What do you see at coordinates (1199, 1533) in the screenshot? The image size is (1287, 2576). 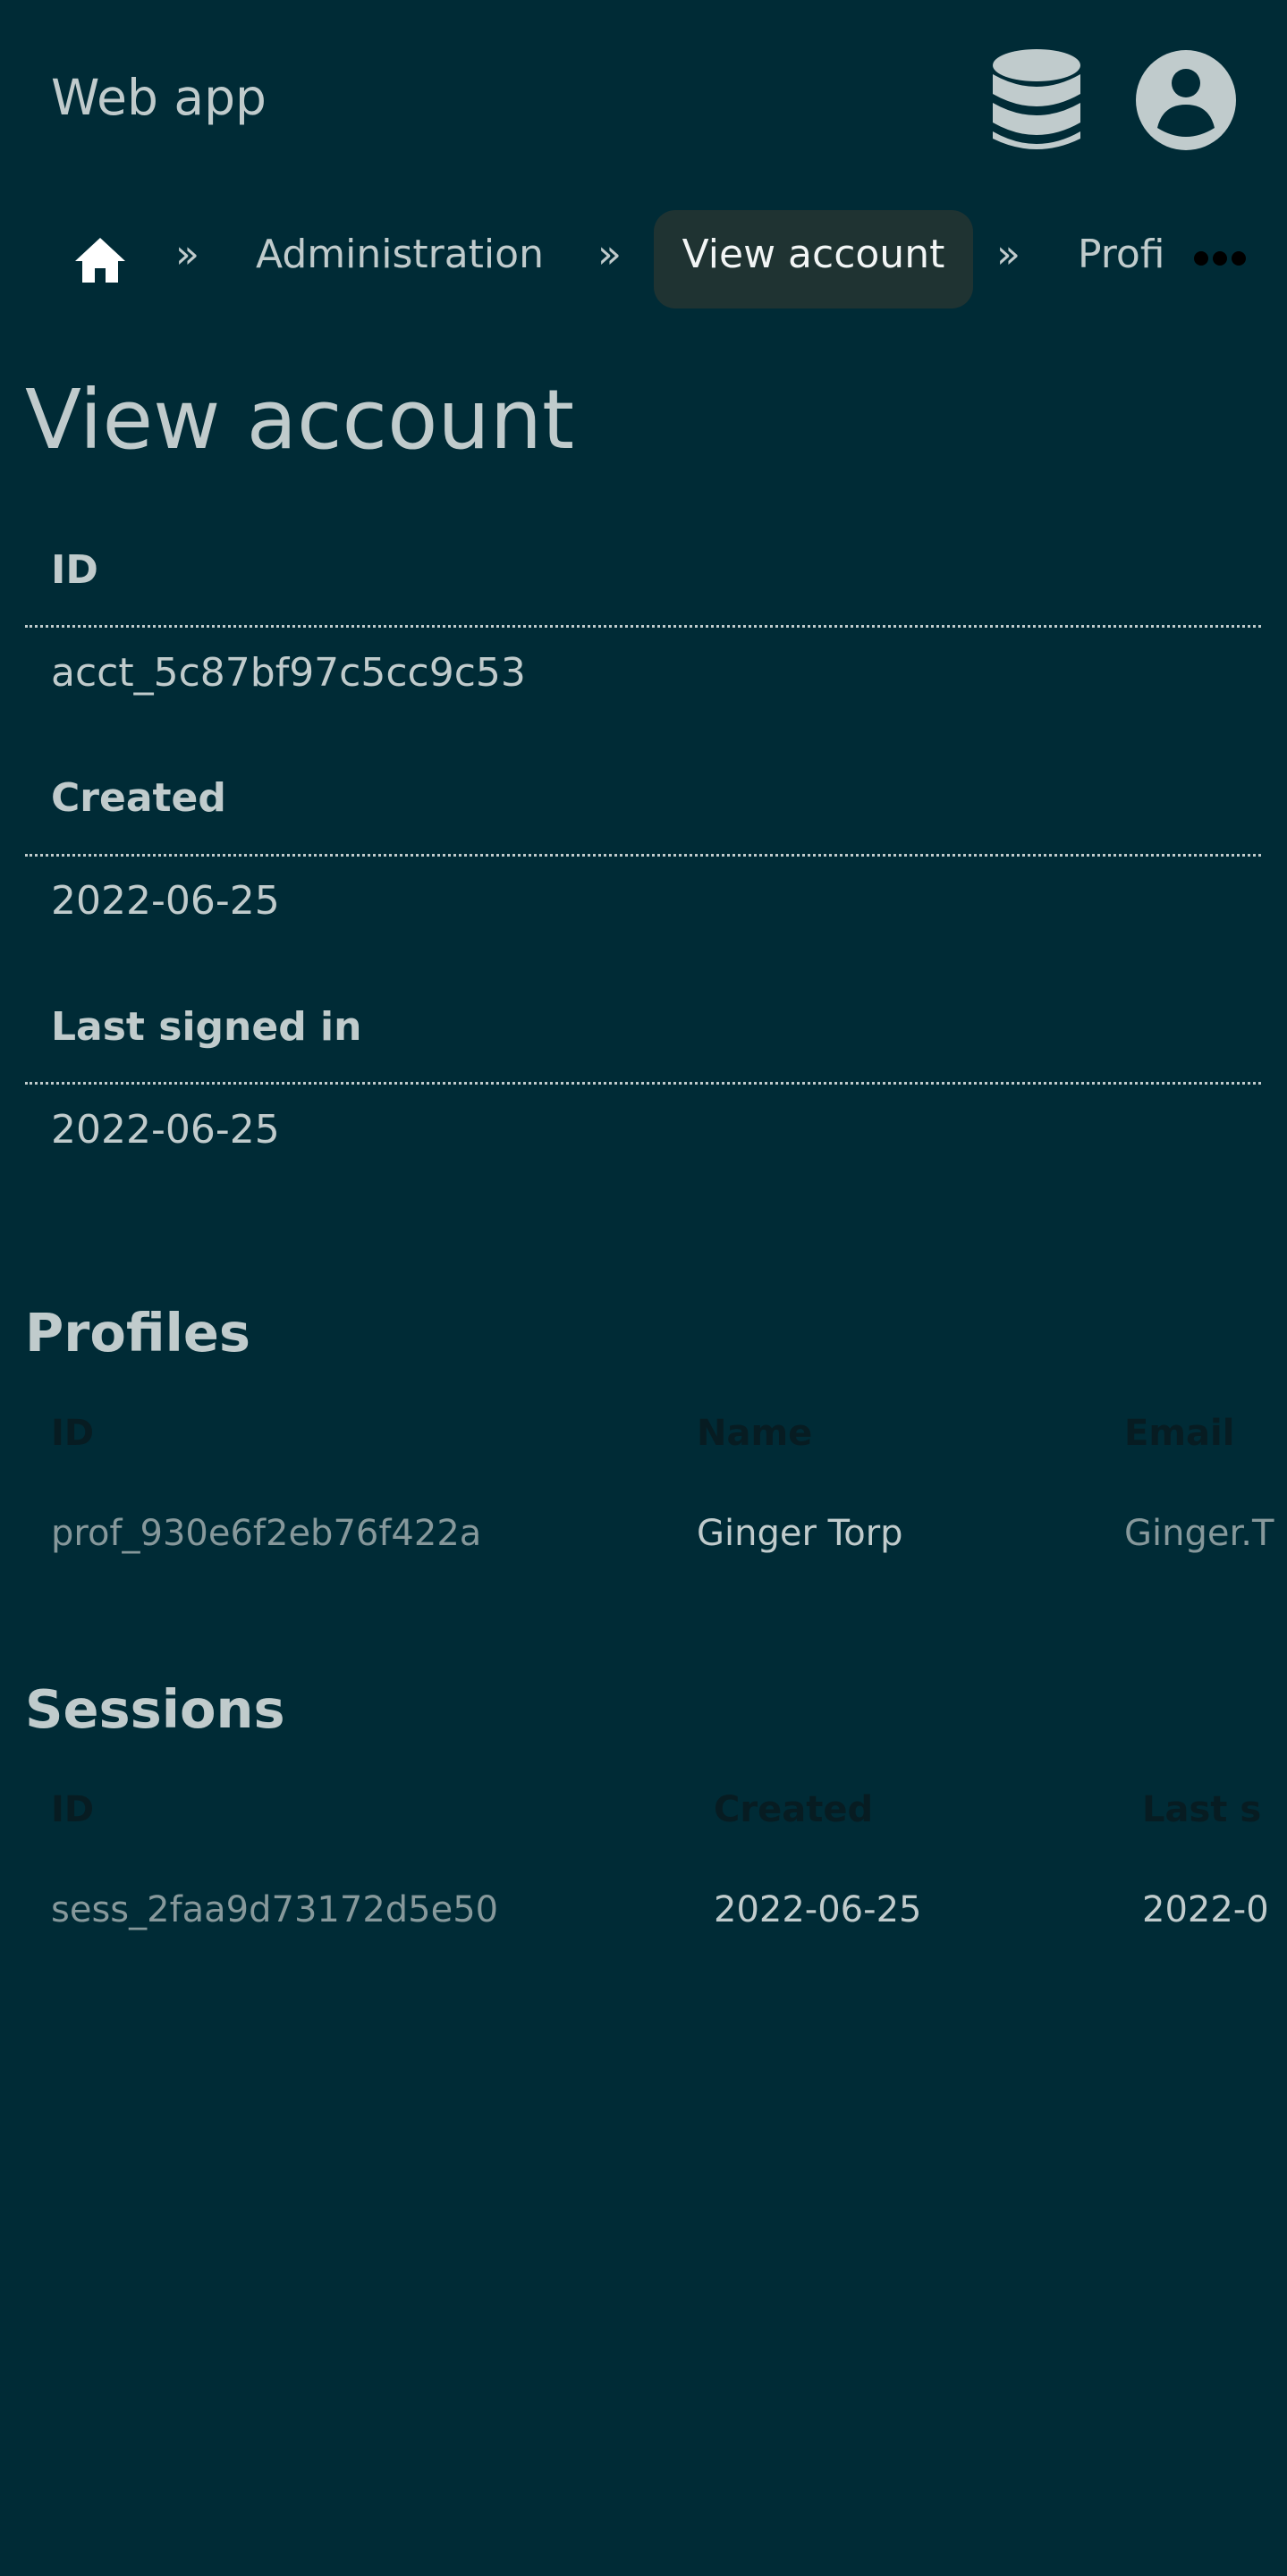 I see `profile-email: Ginger.T` at bounding box center [1199, 1533].